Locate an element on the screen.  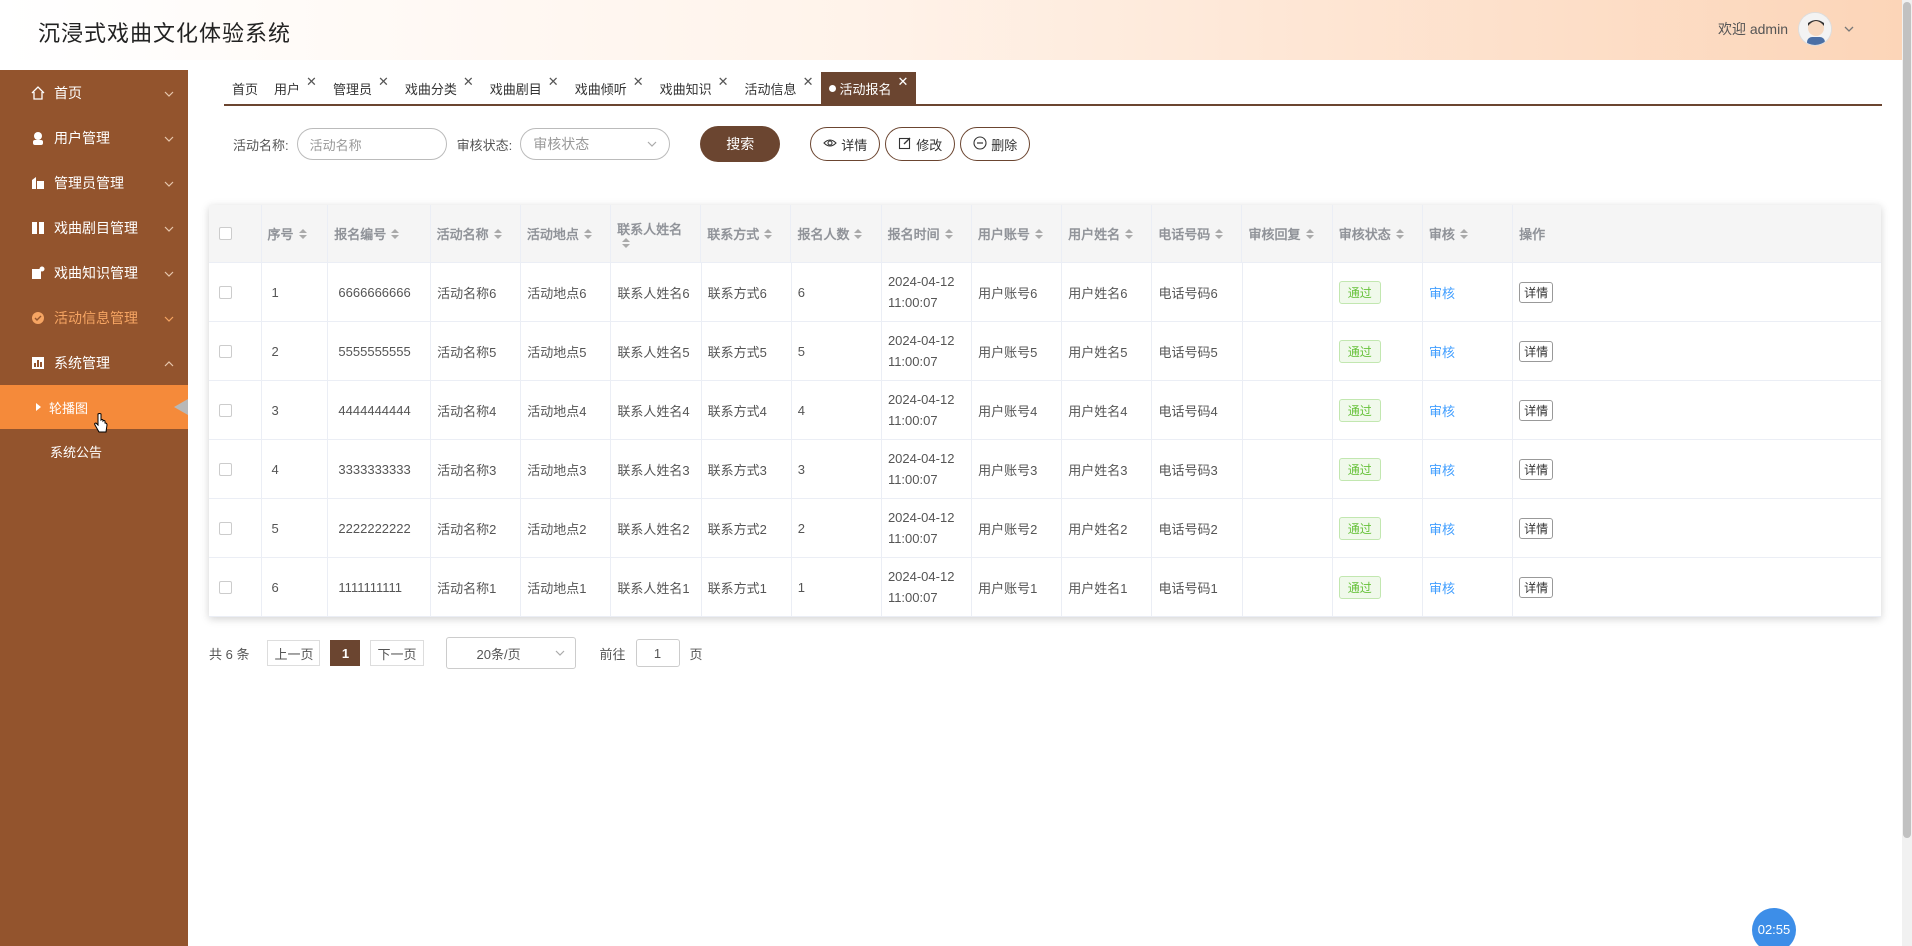
activity-name-input: 活动名称 is located at coordinates (371, 144).